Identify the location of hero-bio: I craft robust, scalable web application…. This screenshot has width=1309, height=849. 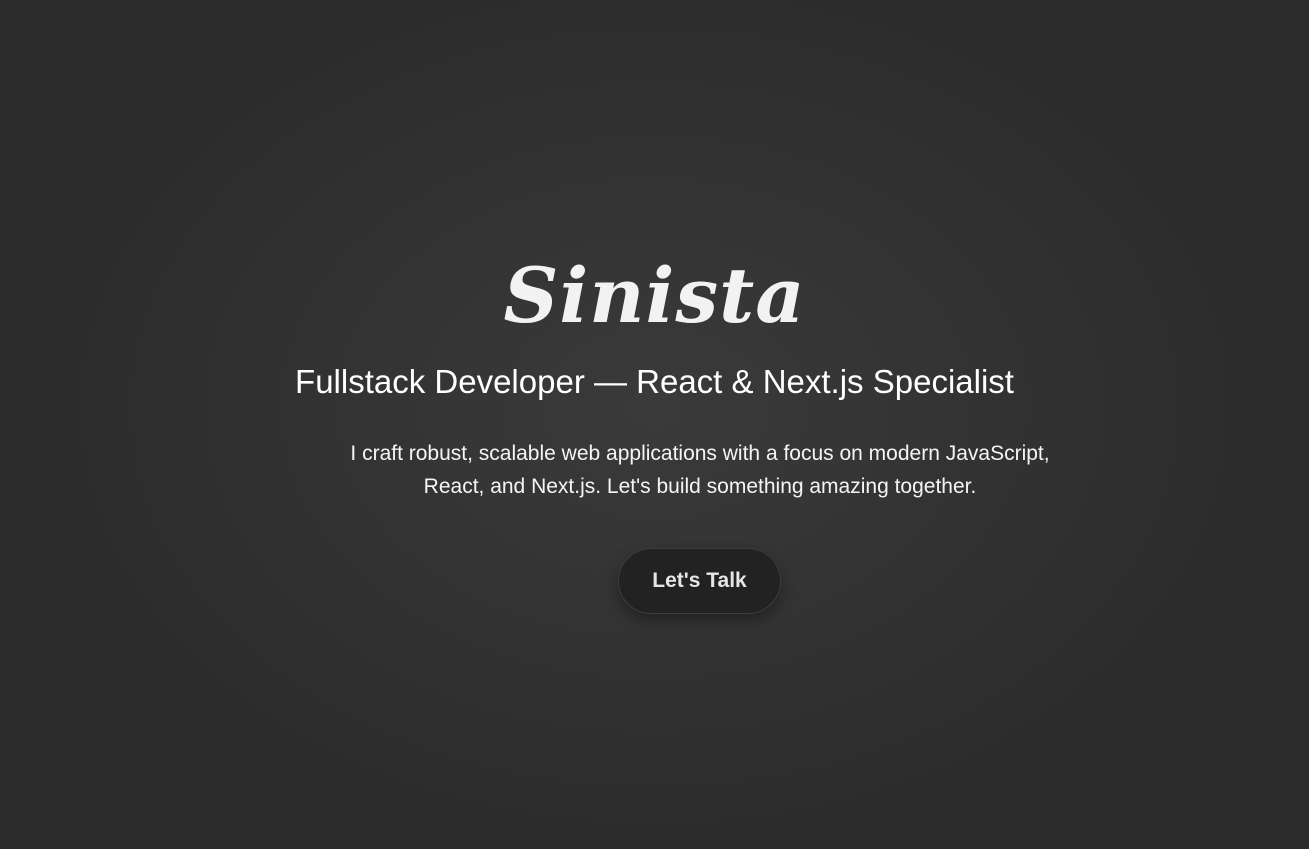
(700, 470).